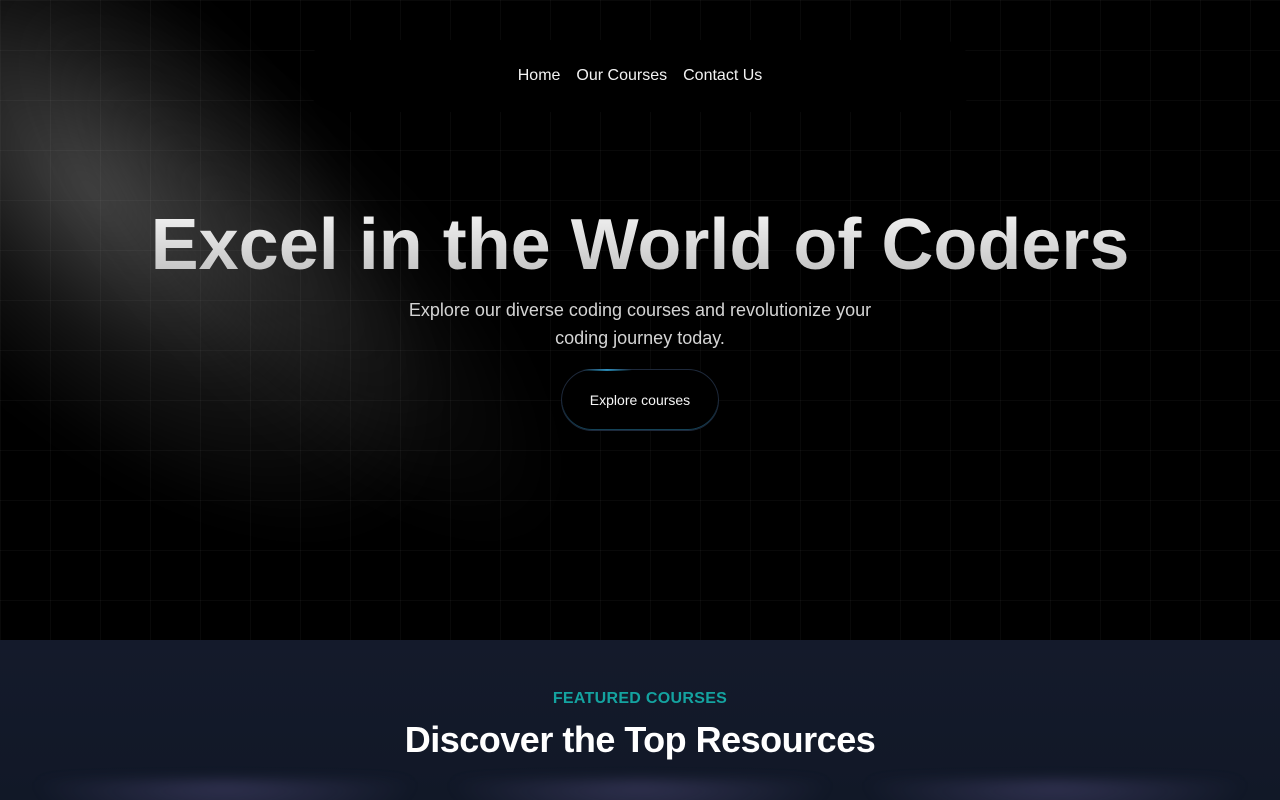 This screenshot has width=1280, height=800. I want to click on explore-courses-label: Explore courses, so click(640, 400).